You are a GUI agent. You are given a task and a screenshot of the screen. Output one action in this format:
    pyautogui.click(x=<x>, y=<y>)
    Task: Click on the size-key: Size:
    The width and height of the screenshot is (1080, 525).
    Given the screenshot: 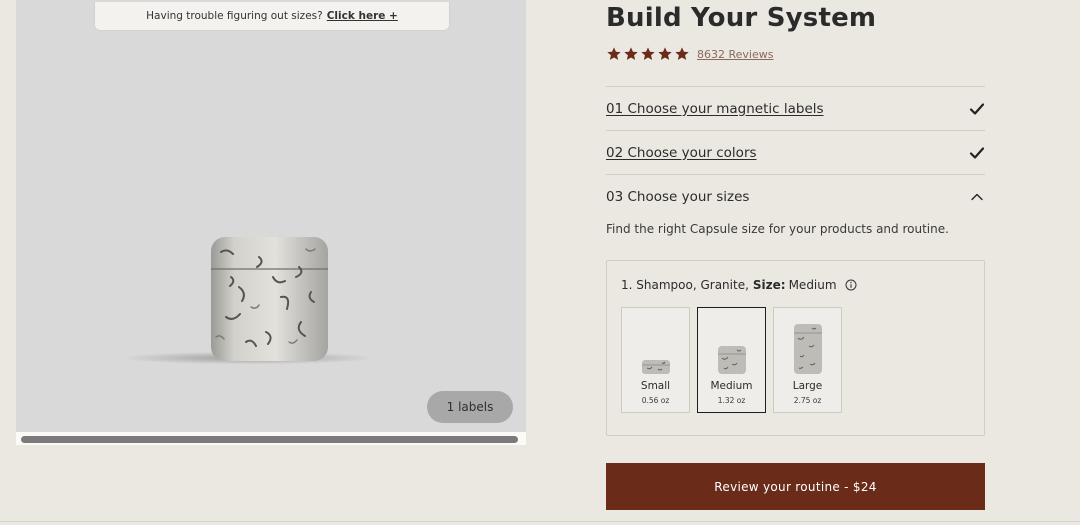 What is the action you would take?
    pyautogui.click(x=769, y=285)
    